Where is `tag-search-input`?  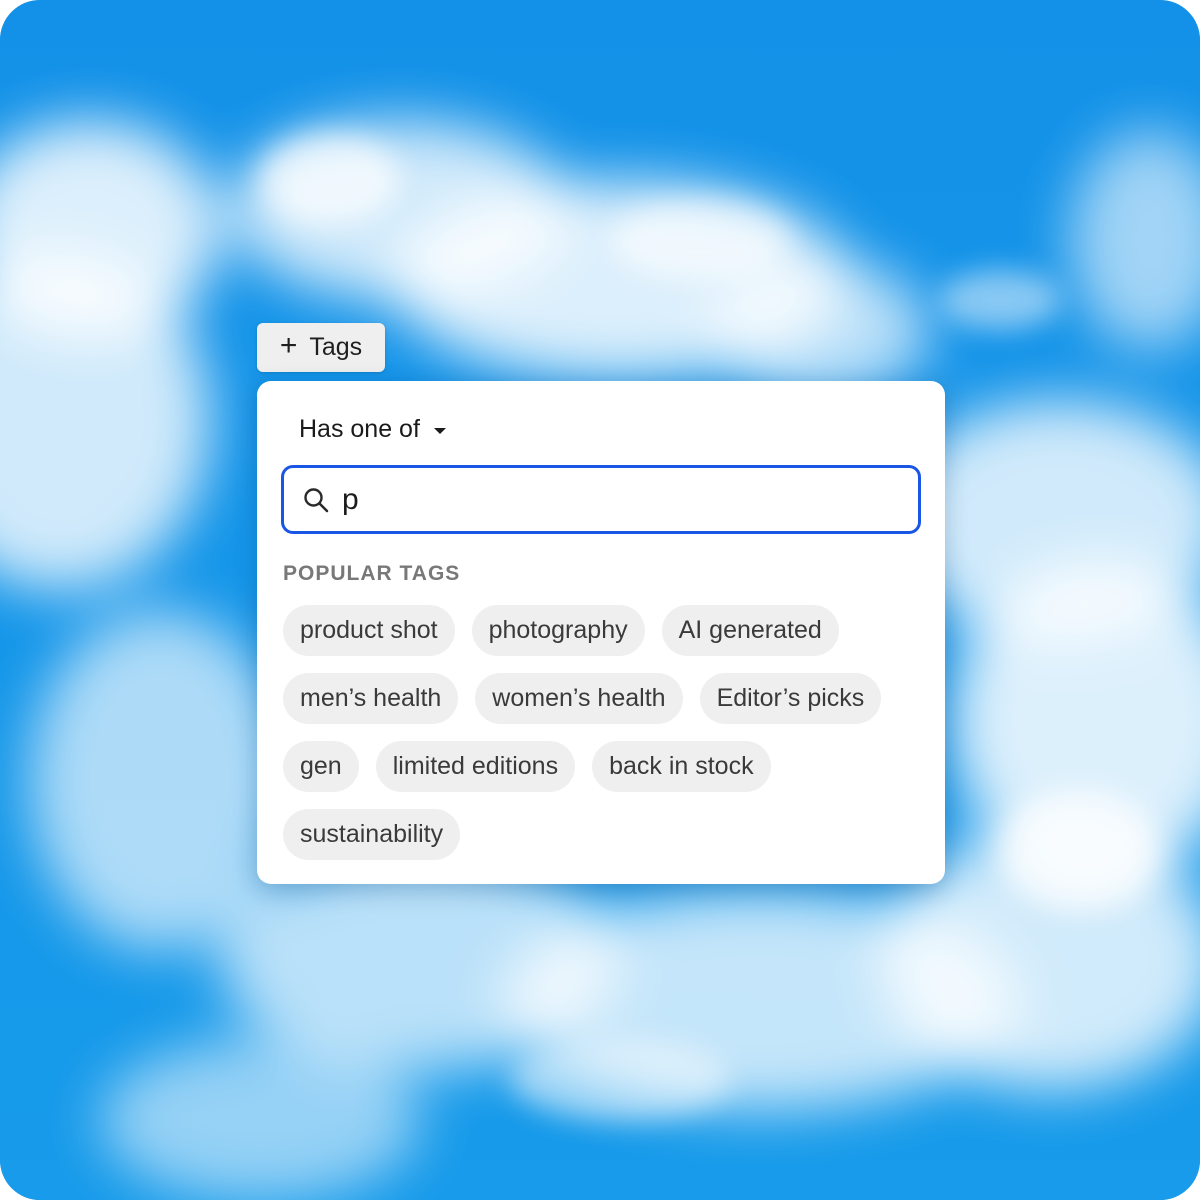 tag-search-input is located at coordinates (612, 499).